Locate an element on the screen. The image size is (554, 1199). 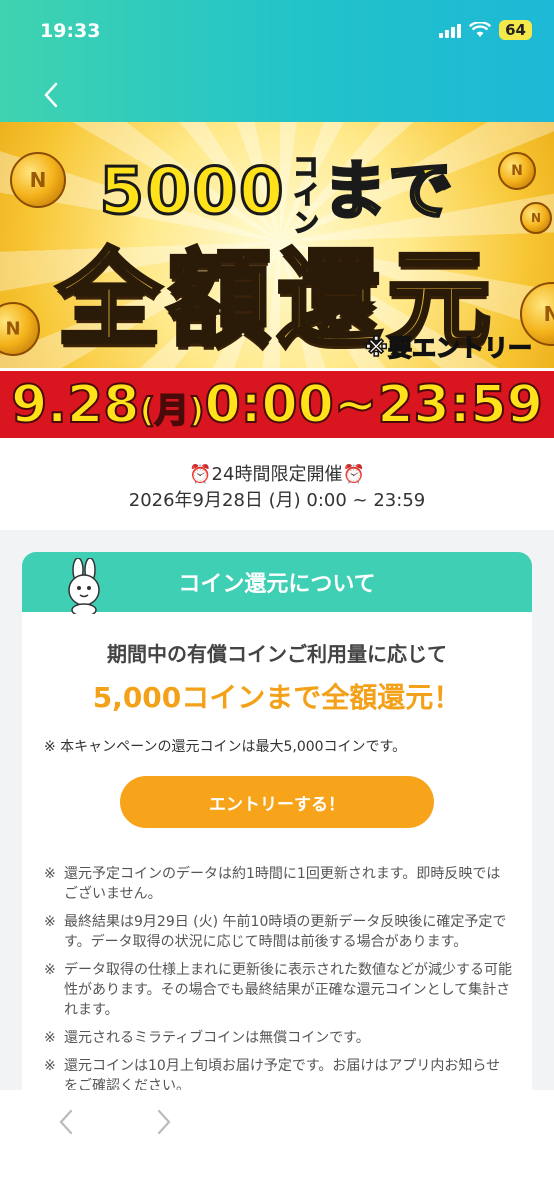
card-subtitle: 期間中の有償コインご利用量に応じて is located at coordinates (277, 654).